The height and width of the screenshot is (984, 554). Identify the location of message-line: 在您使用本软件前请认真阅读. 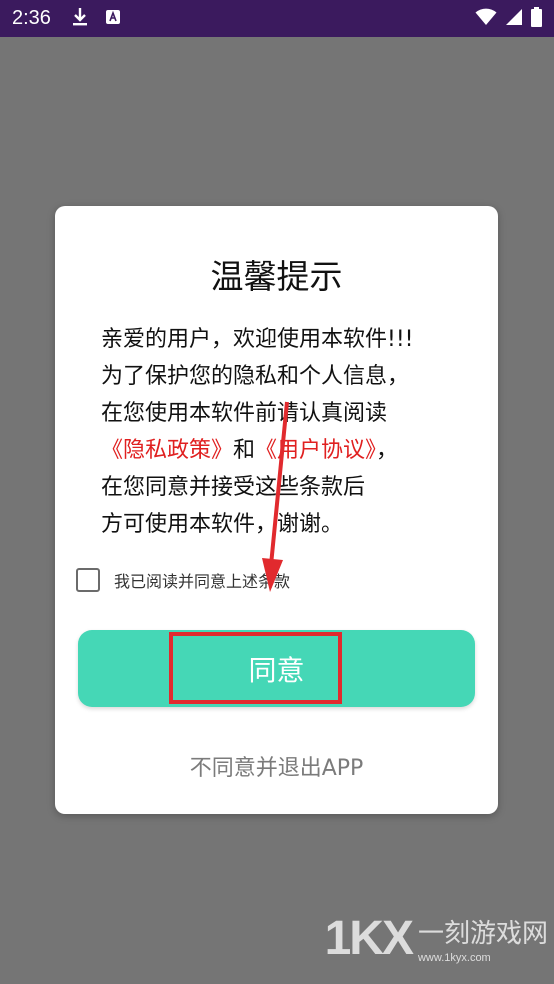
(244, 413).